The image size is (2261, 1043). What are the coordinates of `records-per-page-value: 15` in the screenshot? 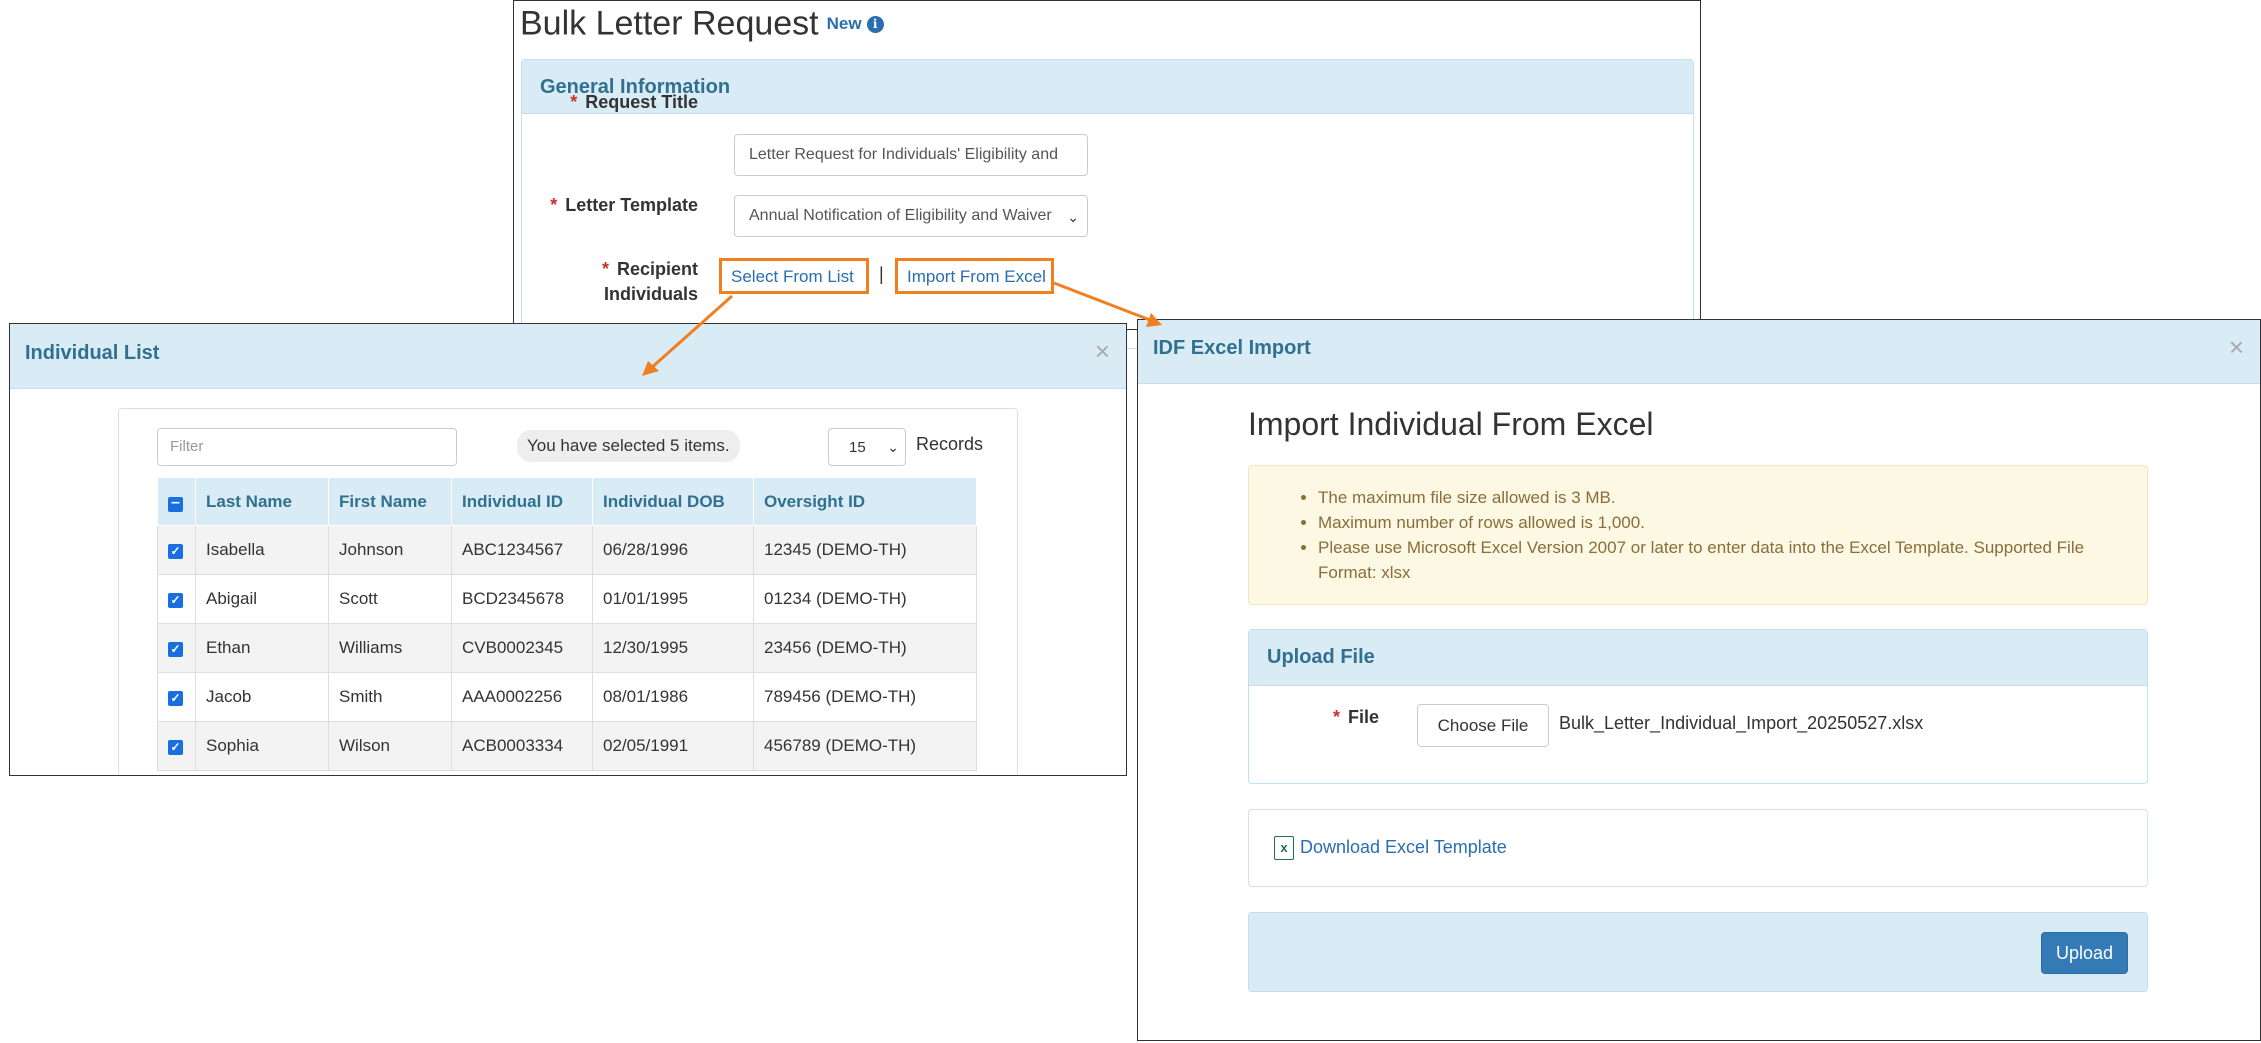 It's located at (857, 447).